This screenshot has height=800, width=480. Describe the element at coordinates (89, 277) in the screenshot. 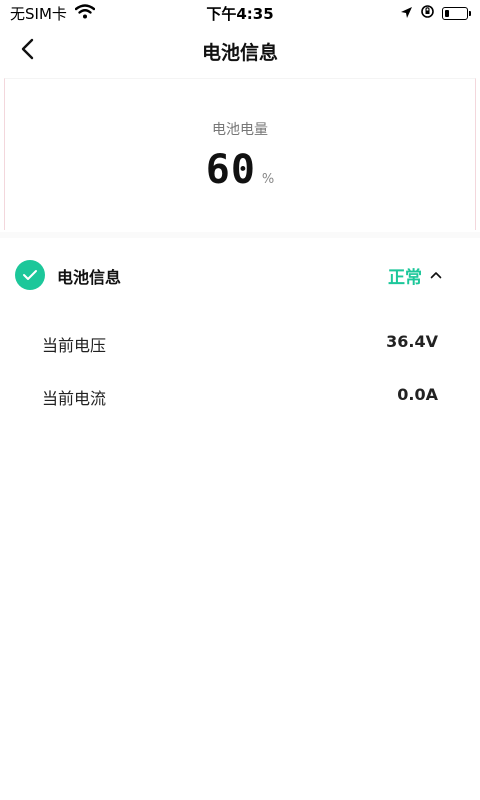

I see `section-title: 电池信息` at that location.